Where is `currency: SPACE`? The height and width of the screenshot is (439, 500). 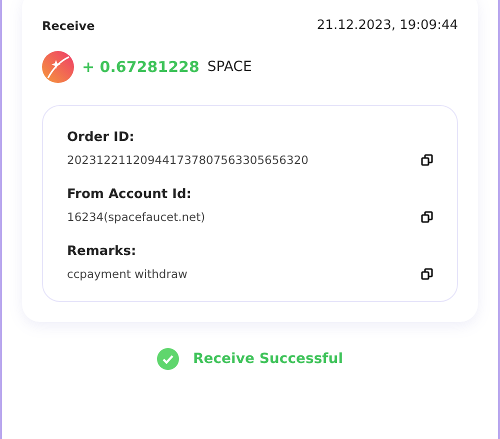
currency: SPACE is located at coordinates (229, 67).